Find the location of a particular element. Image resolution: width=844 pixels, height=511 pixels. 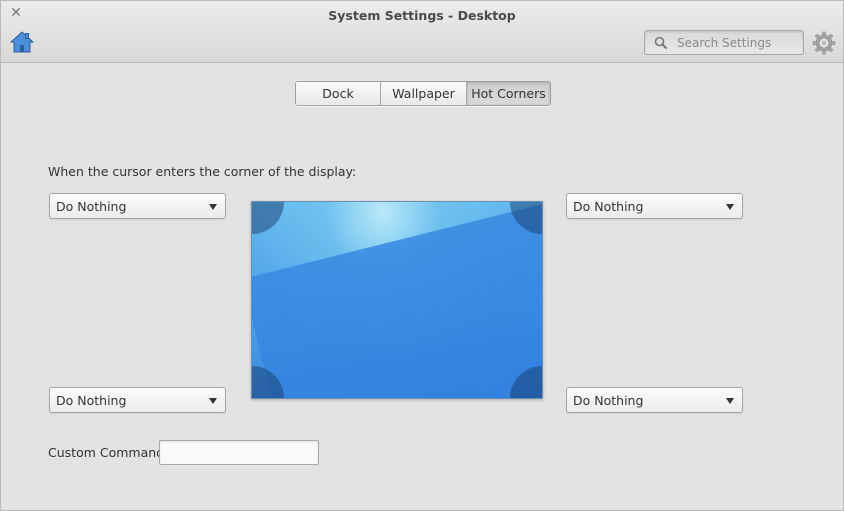

home-icon is located at coordinates (22, 42).